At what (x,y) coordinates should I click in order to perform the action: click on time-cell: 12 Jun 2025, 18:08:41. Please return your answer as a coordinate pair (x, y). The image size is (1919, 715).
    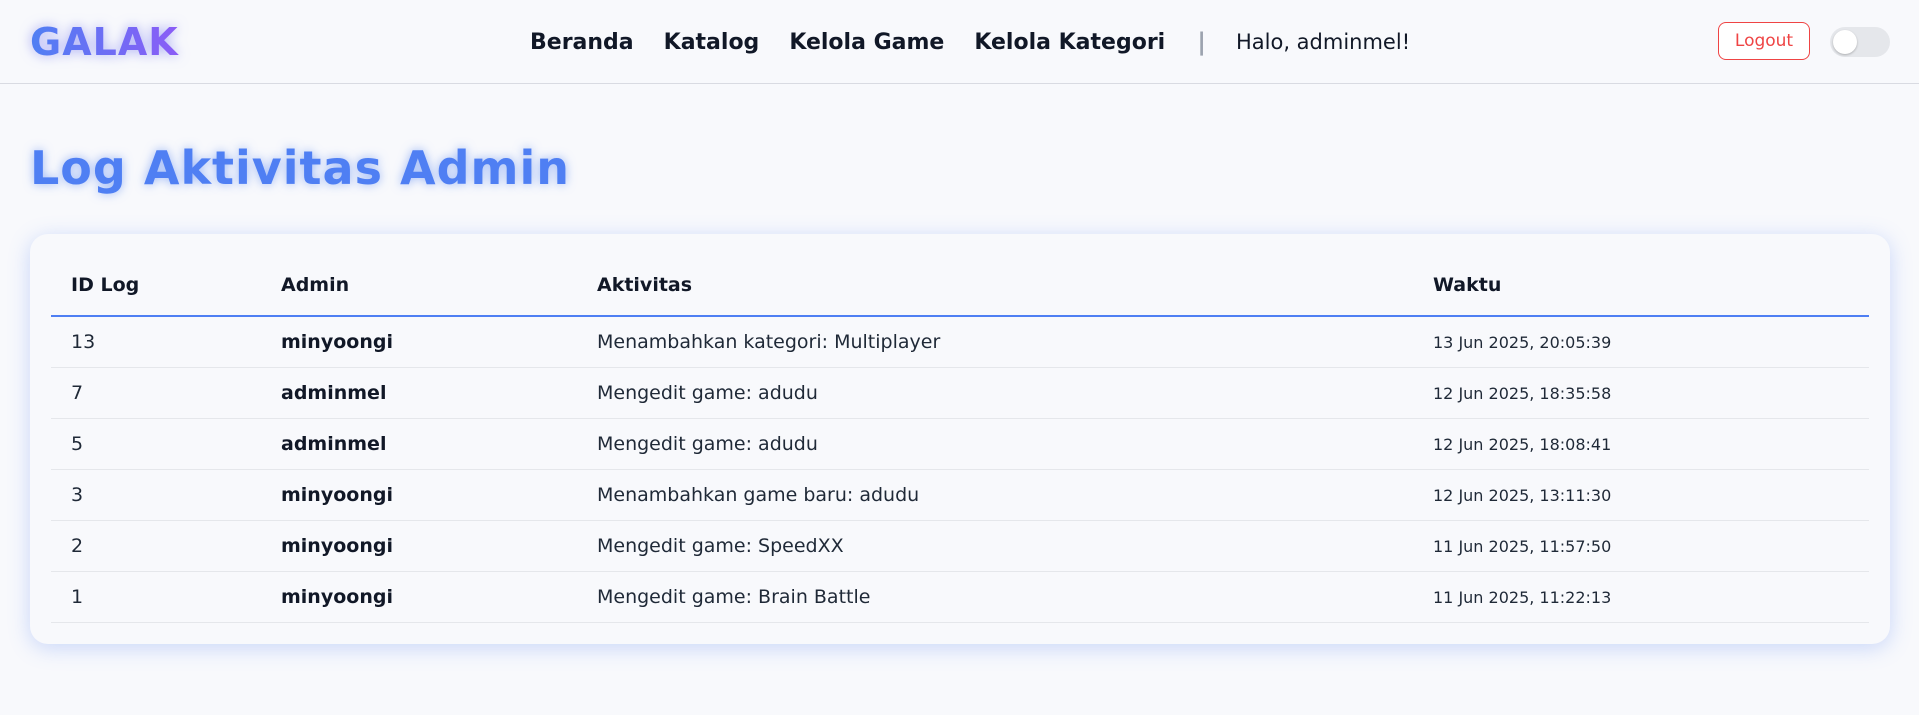
    Looking at the image, I should click on (1641, 444).